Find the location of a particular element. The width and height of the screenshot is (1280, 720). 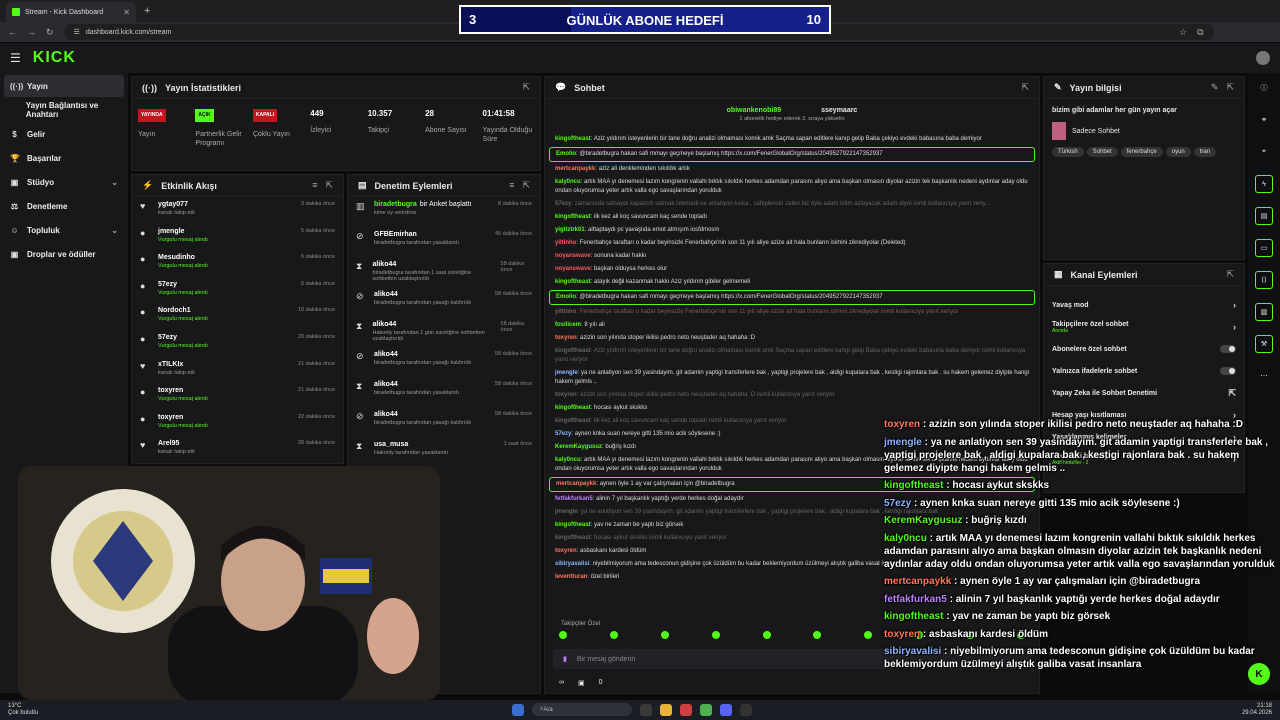

chat-username: kaly0ncu is located at coordinates (568, 460).